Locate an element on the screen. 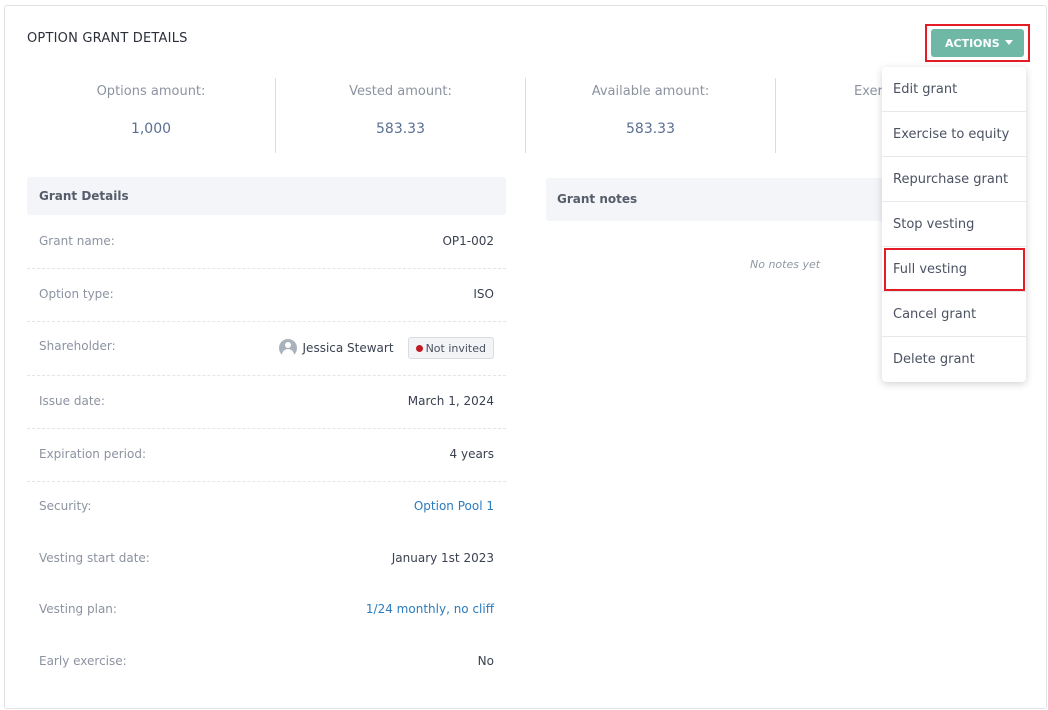 The width and height of the screenshot is (1048, 710). grant-details-header: Grant Details is located at coordinates (266, 196).